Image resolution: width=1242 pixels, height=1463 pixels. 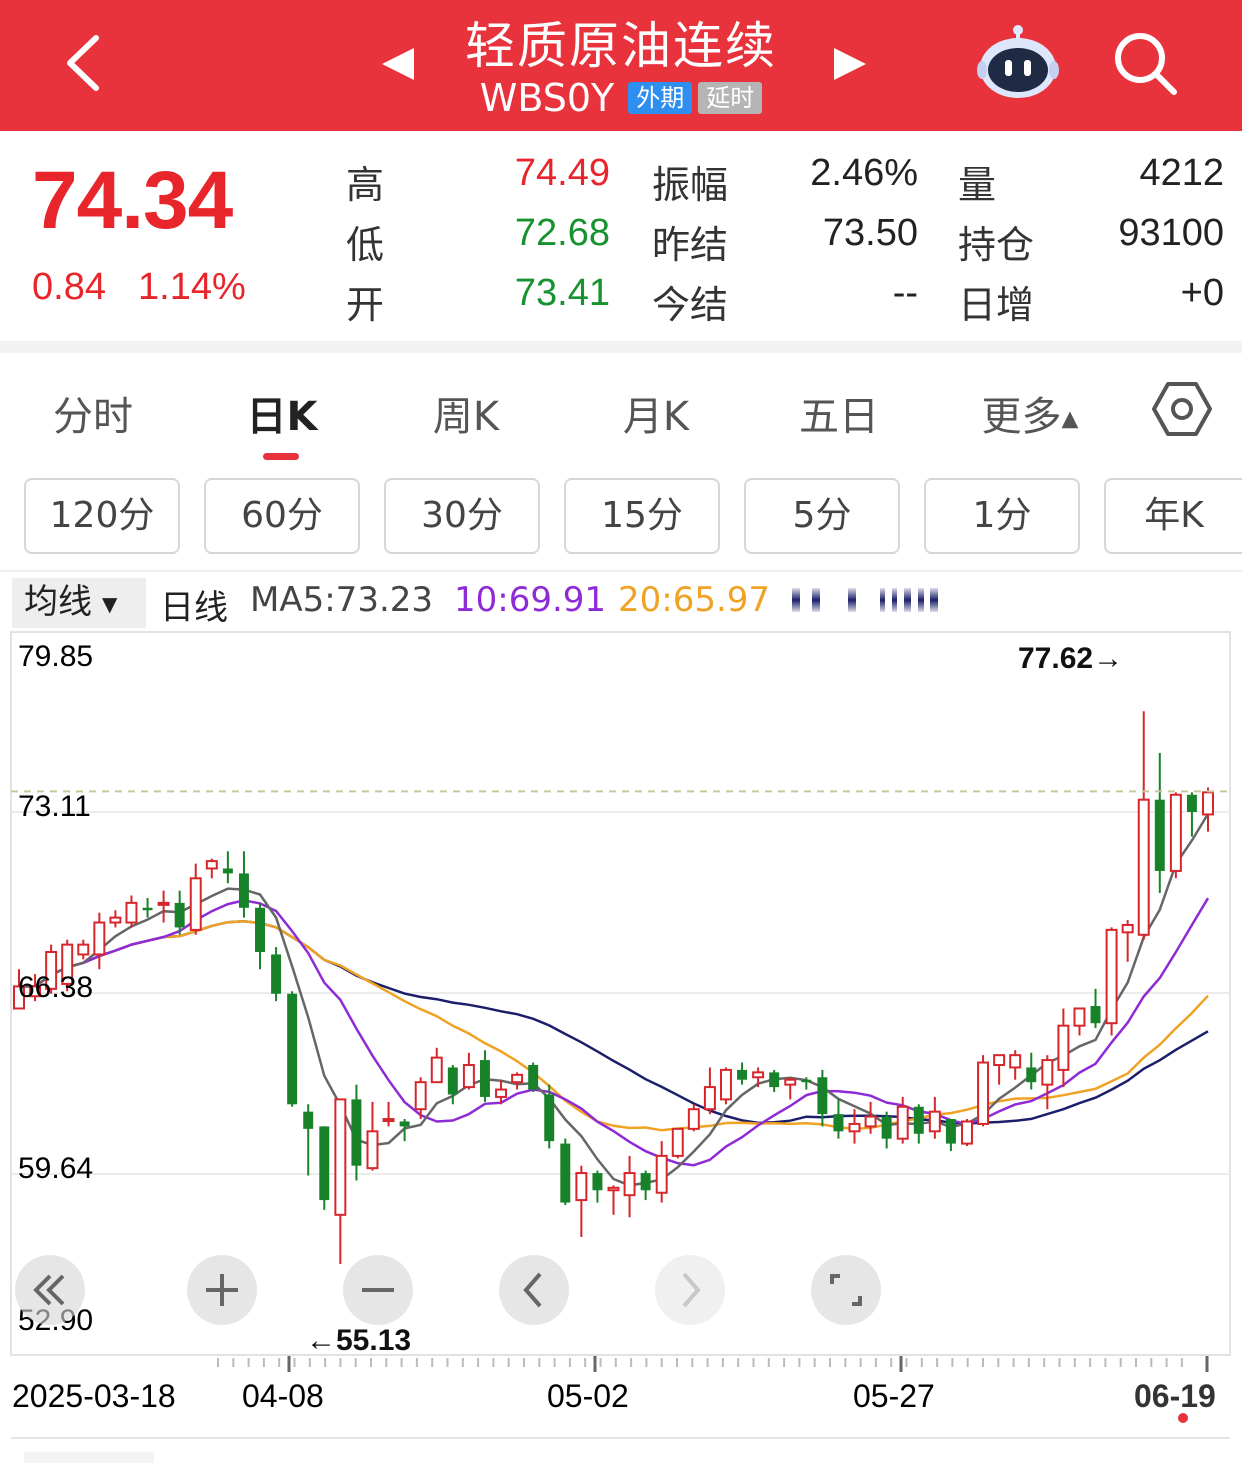 I want to click on amplitude-label: 振幅, so click(x=690, y=185).